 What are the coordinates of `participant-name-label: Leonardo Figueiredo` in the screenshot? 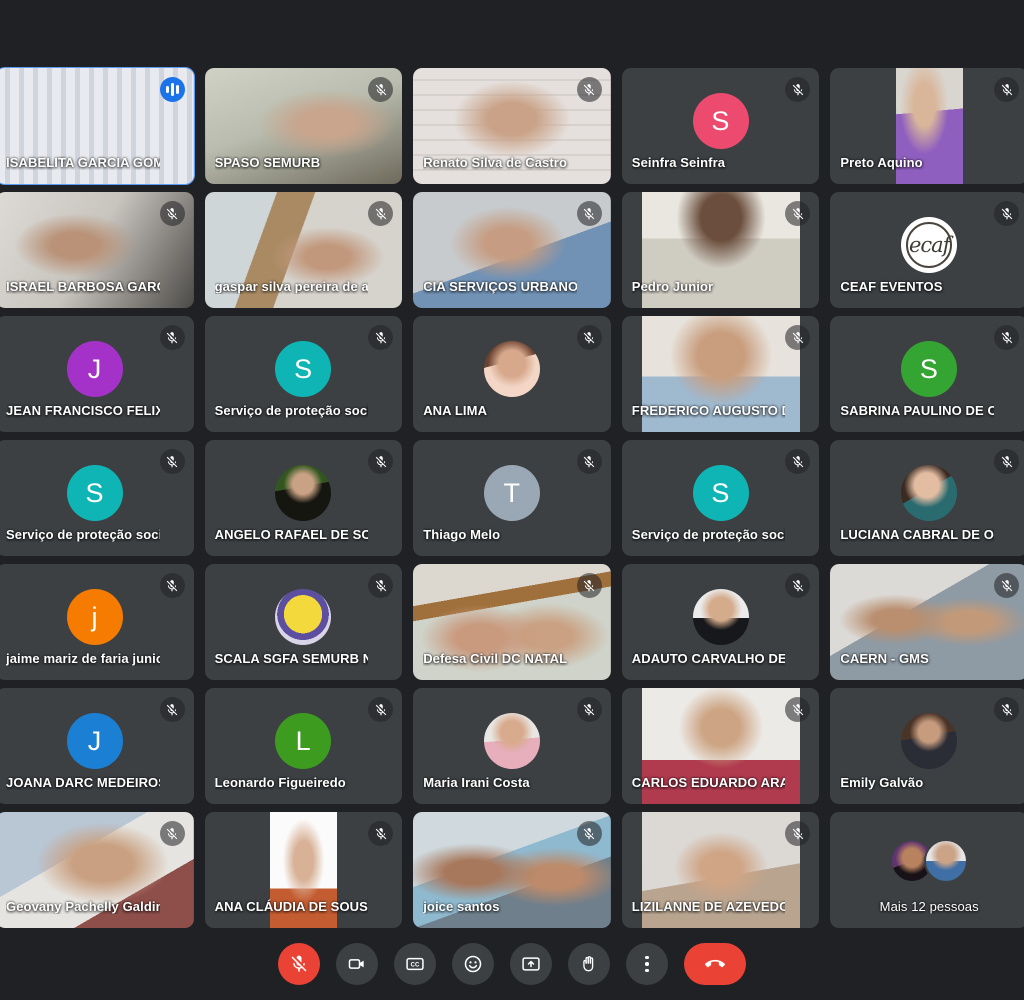 It's located at (280, 782).